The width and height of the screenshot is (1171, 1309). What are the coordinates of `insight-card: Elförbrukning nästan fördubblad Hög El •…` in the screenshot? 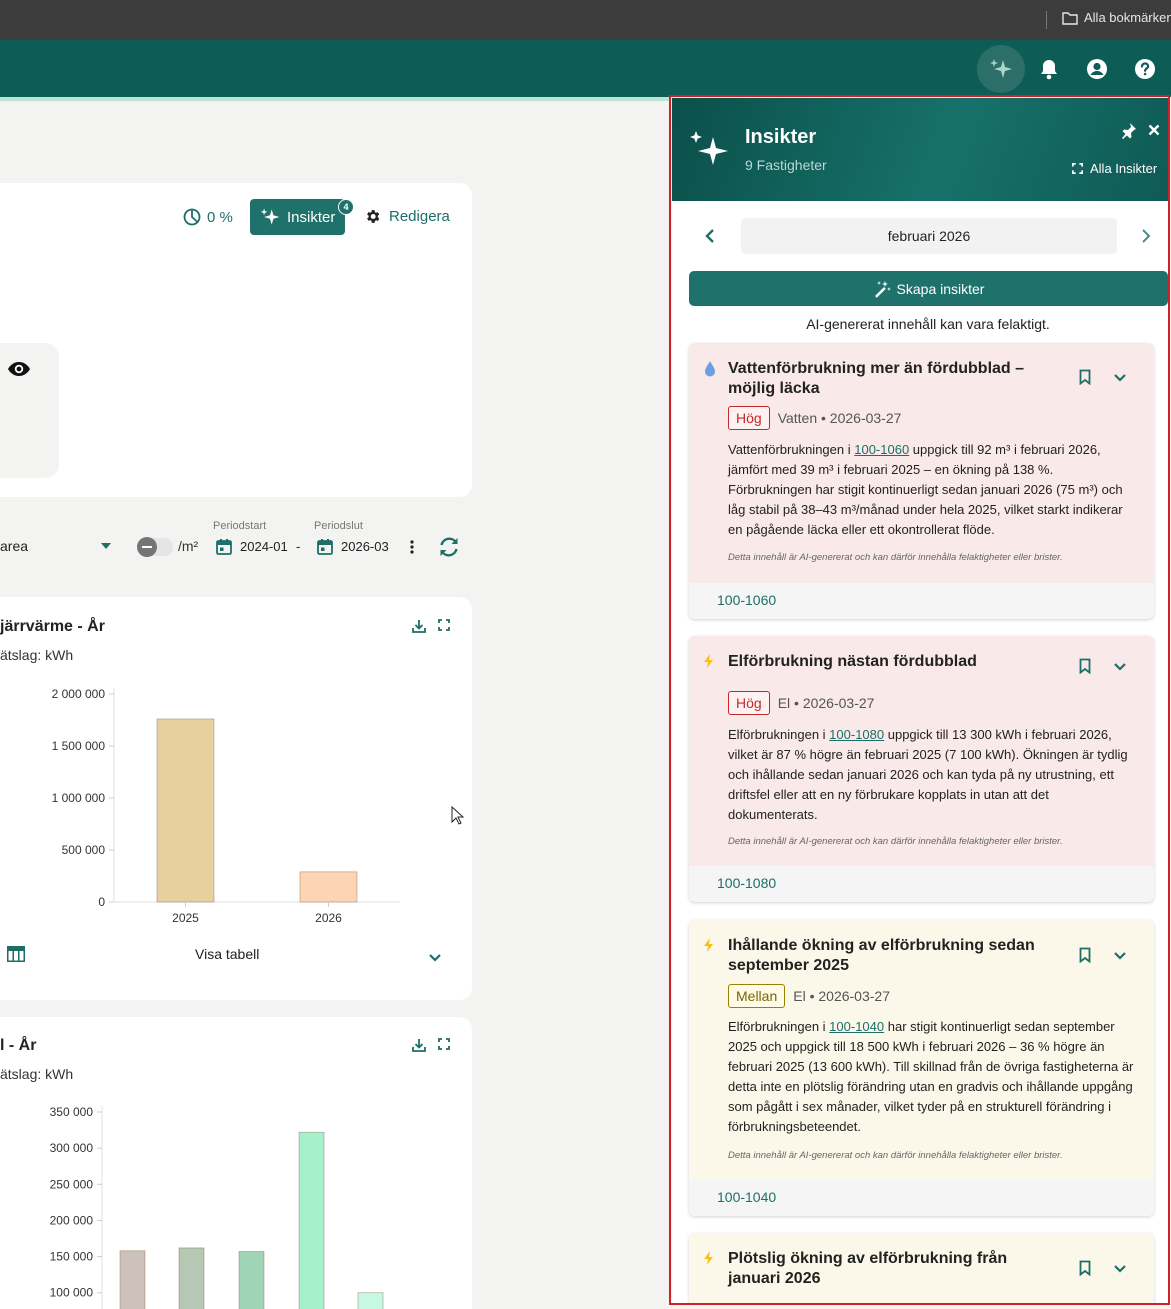 It's located at (921, 769).